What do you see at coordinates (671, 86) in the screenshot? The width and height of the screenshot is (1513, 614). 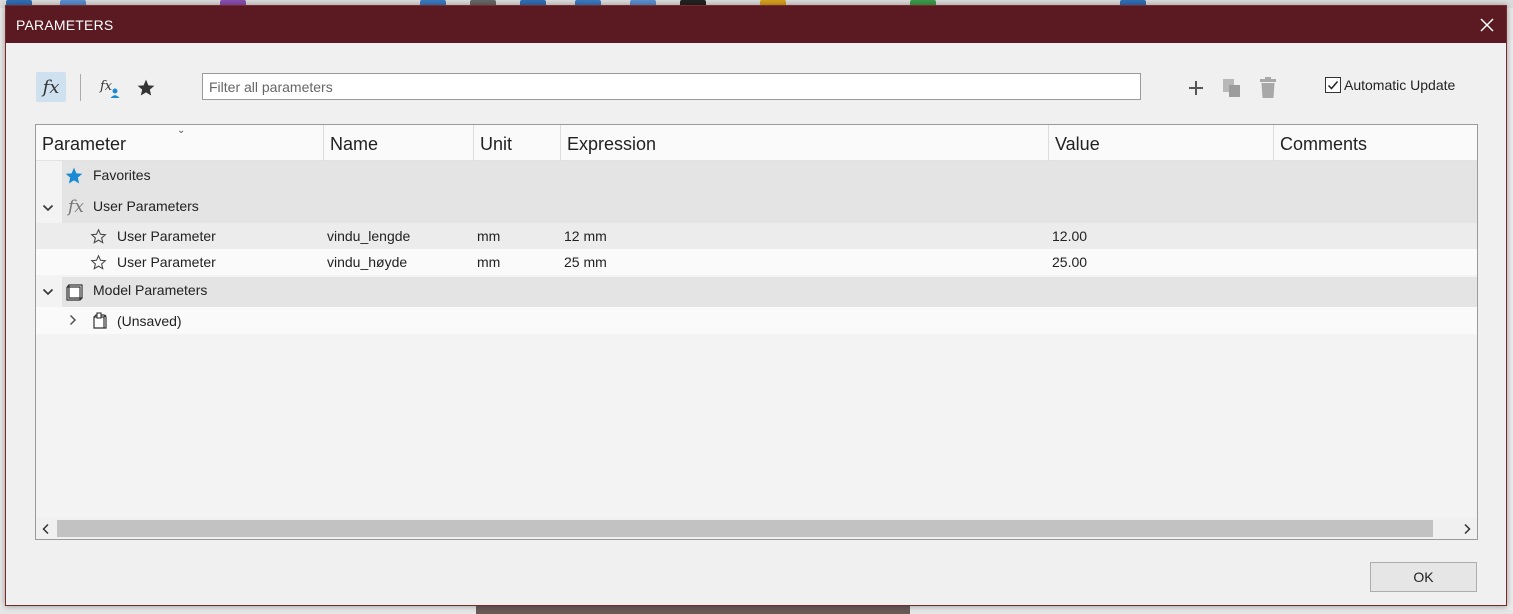 I see `filter-input` at bounding box center [671, 86].